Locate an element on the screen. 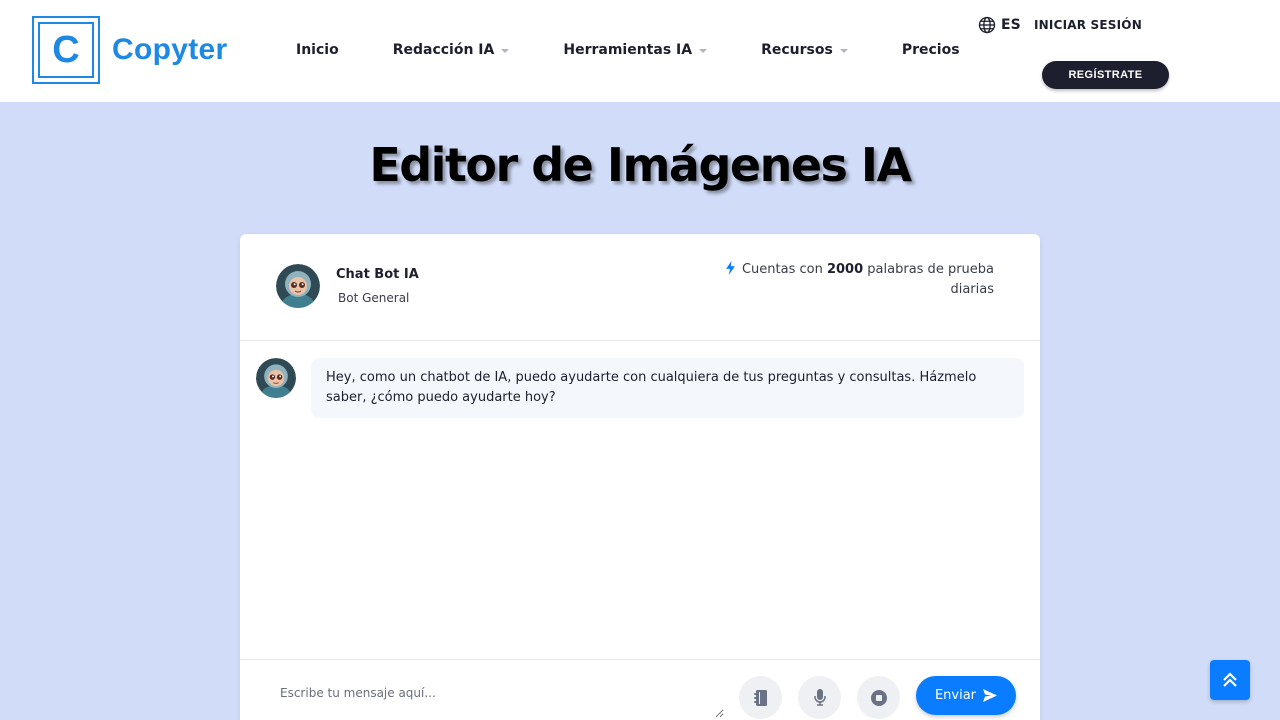 The width and height of the screenshot is (1280, 720). nav-item-label: Precios is located at coordinates (930, 50).